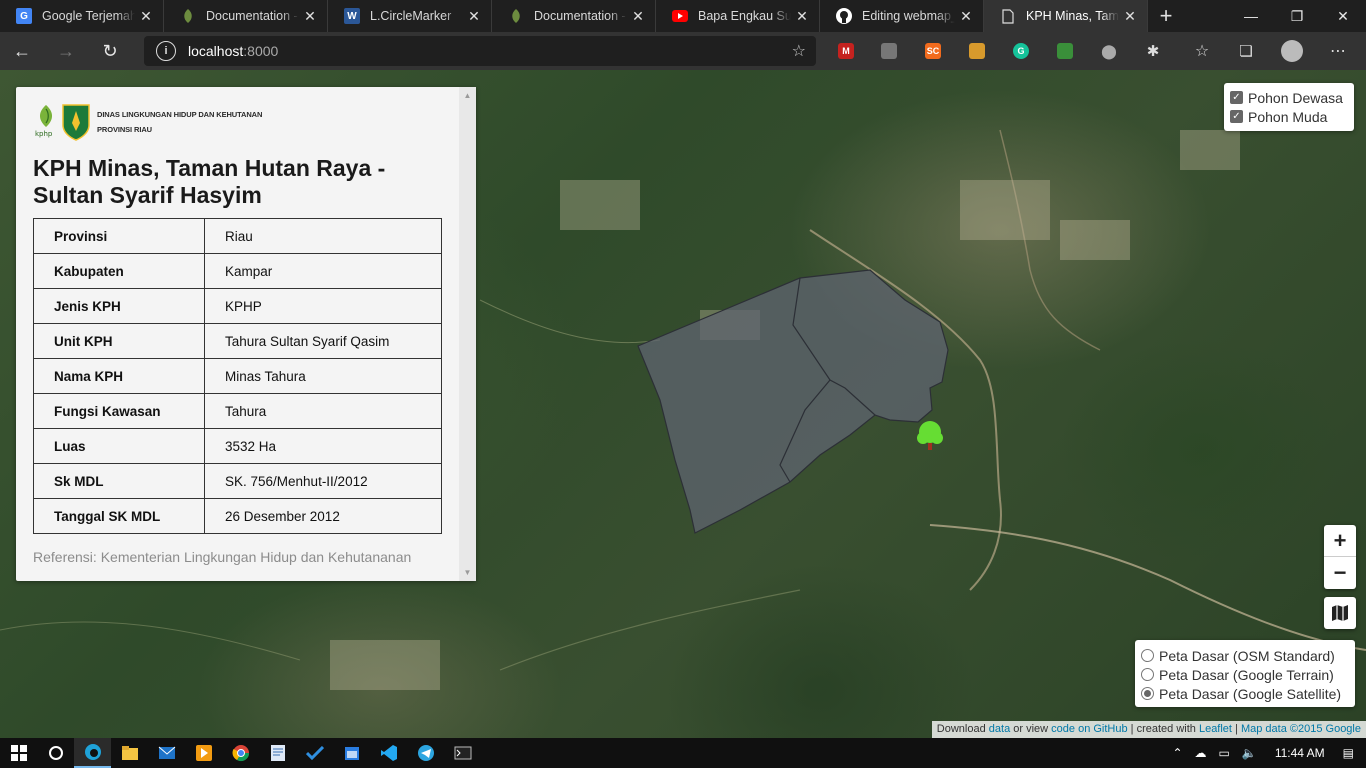  Describe the element at coordinates (1224, 753) in the screenshot. I see `network-icon: ▭` at that location.